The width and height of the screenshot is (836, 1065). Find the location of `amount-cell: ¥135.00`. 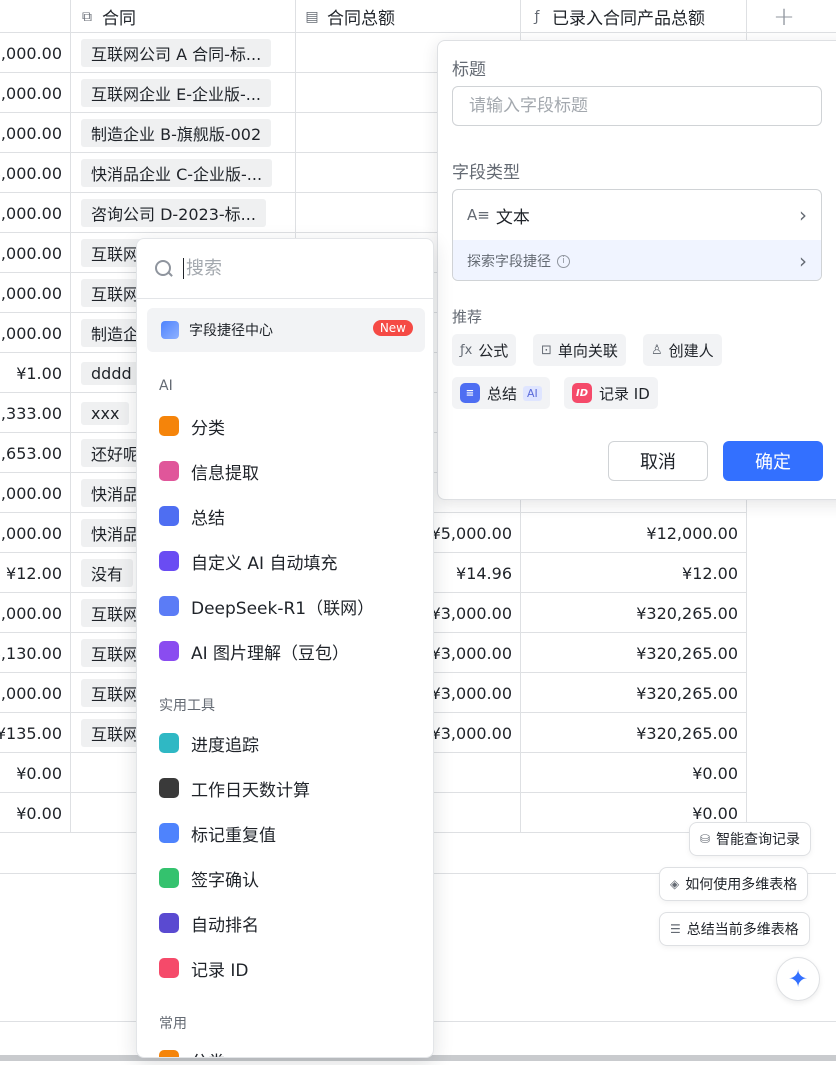

amount-cell: ¥135.00 is located at coordinates (35, 733).